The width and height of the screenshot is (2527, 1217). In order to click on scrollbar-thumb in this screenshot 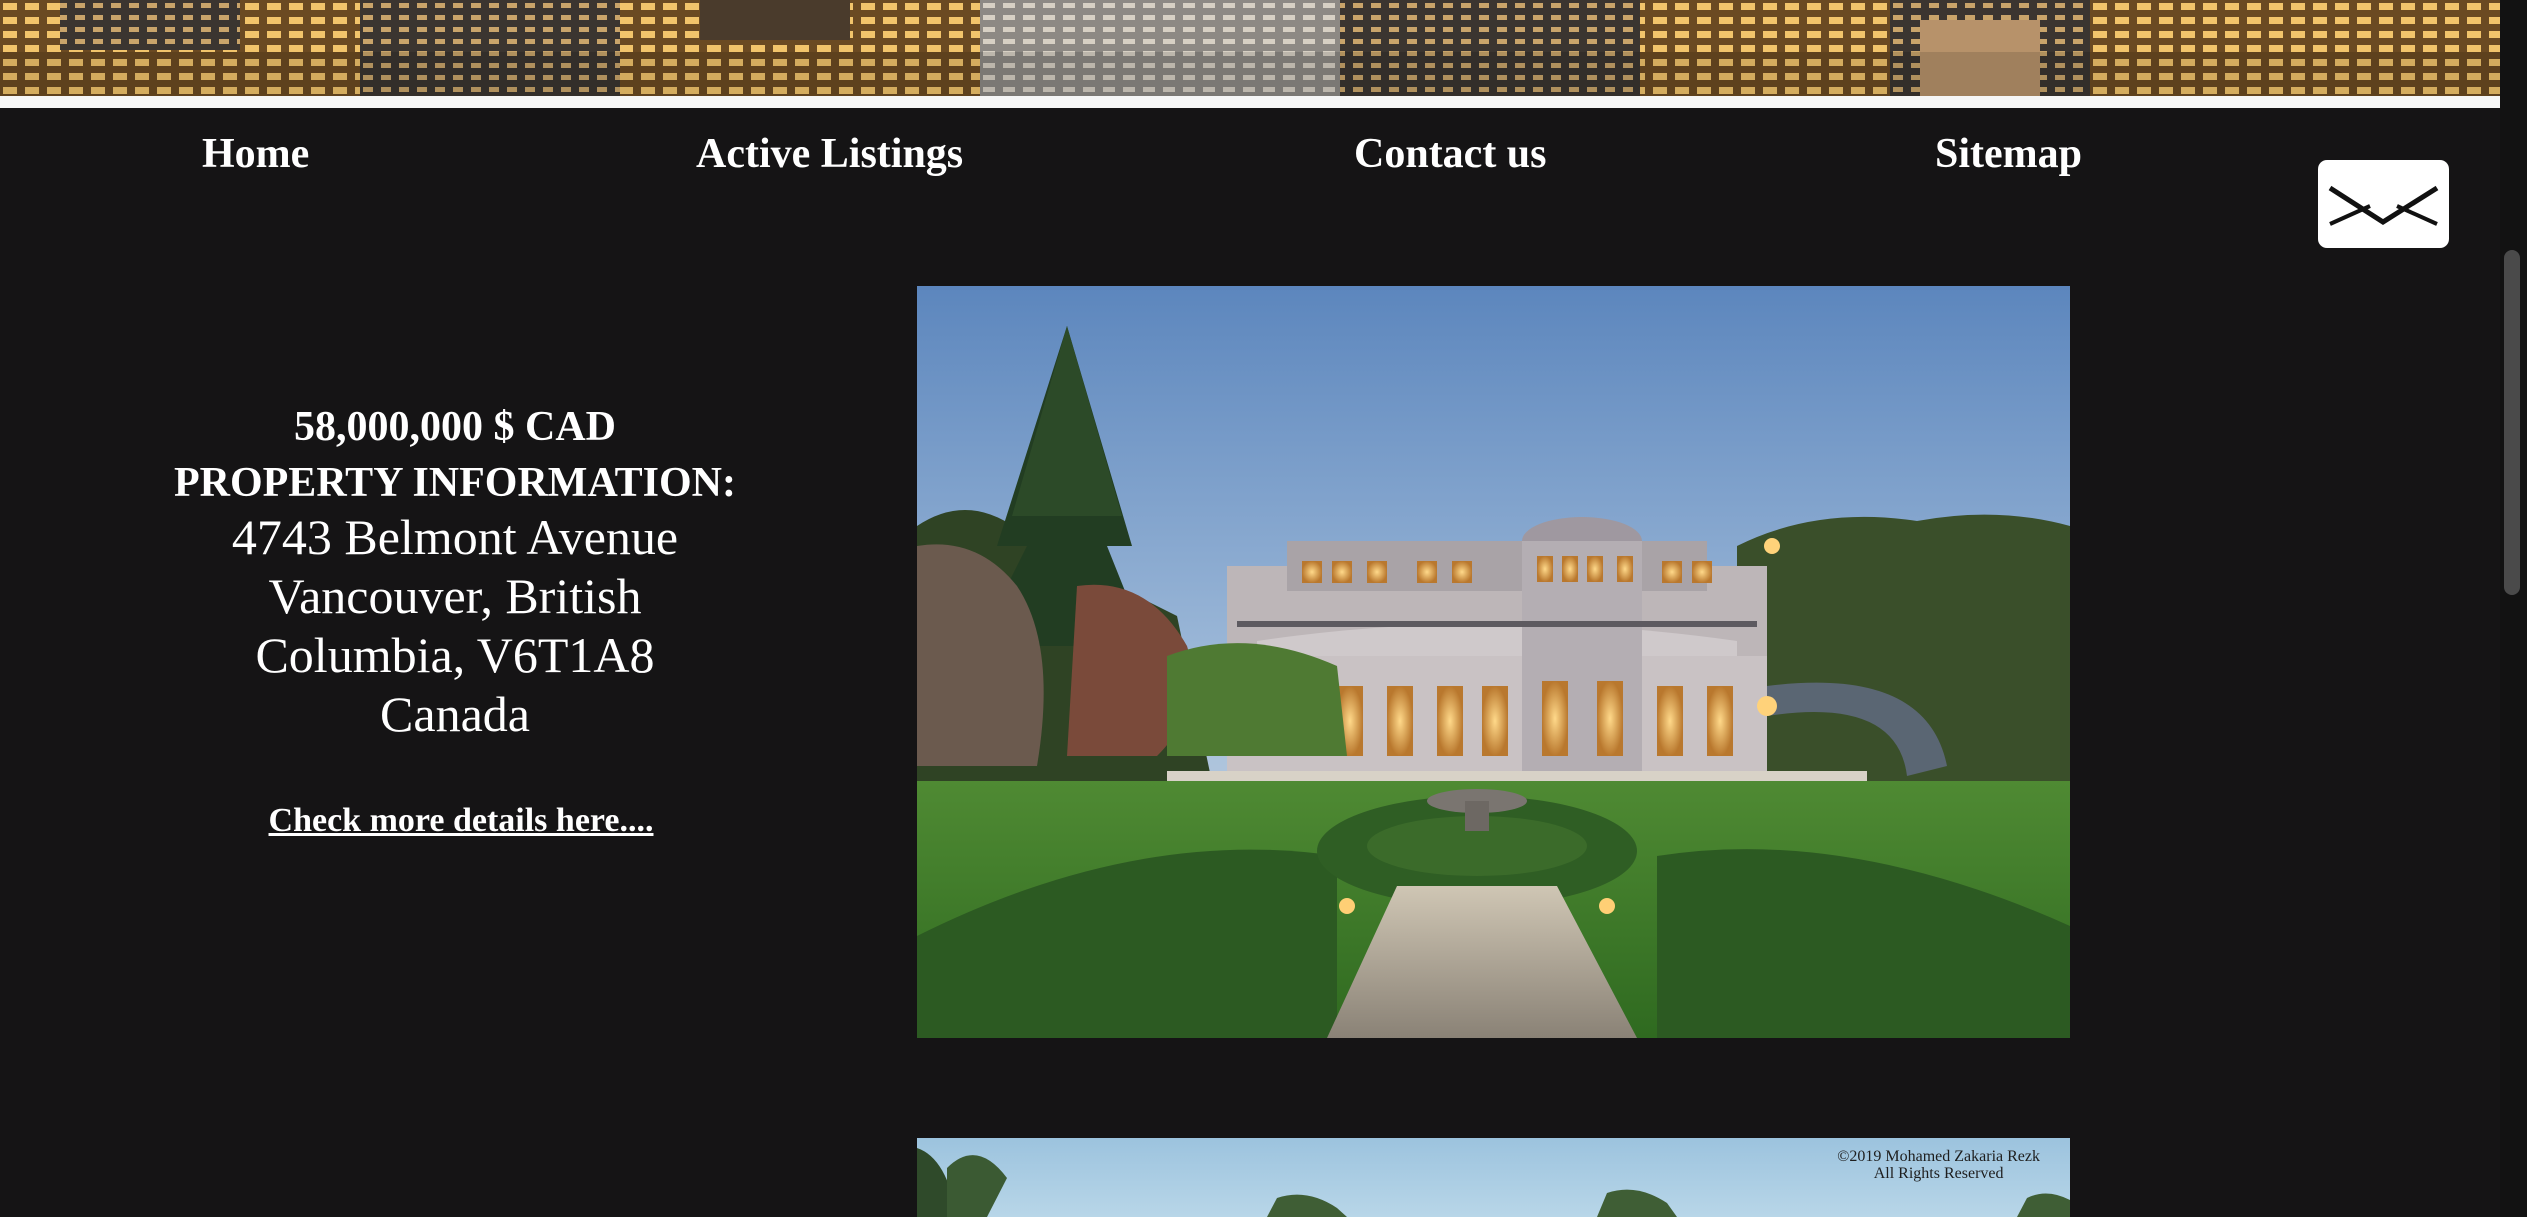, I will do `click(2512, 422)`.